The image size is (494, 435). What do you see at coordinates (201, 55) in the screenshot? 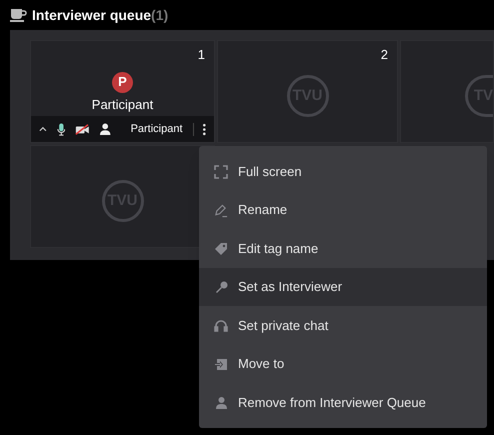
I see `tile-number: 1` at bounding box center [201, 55].